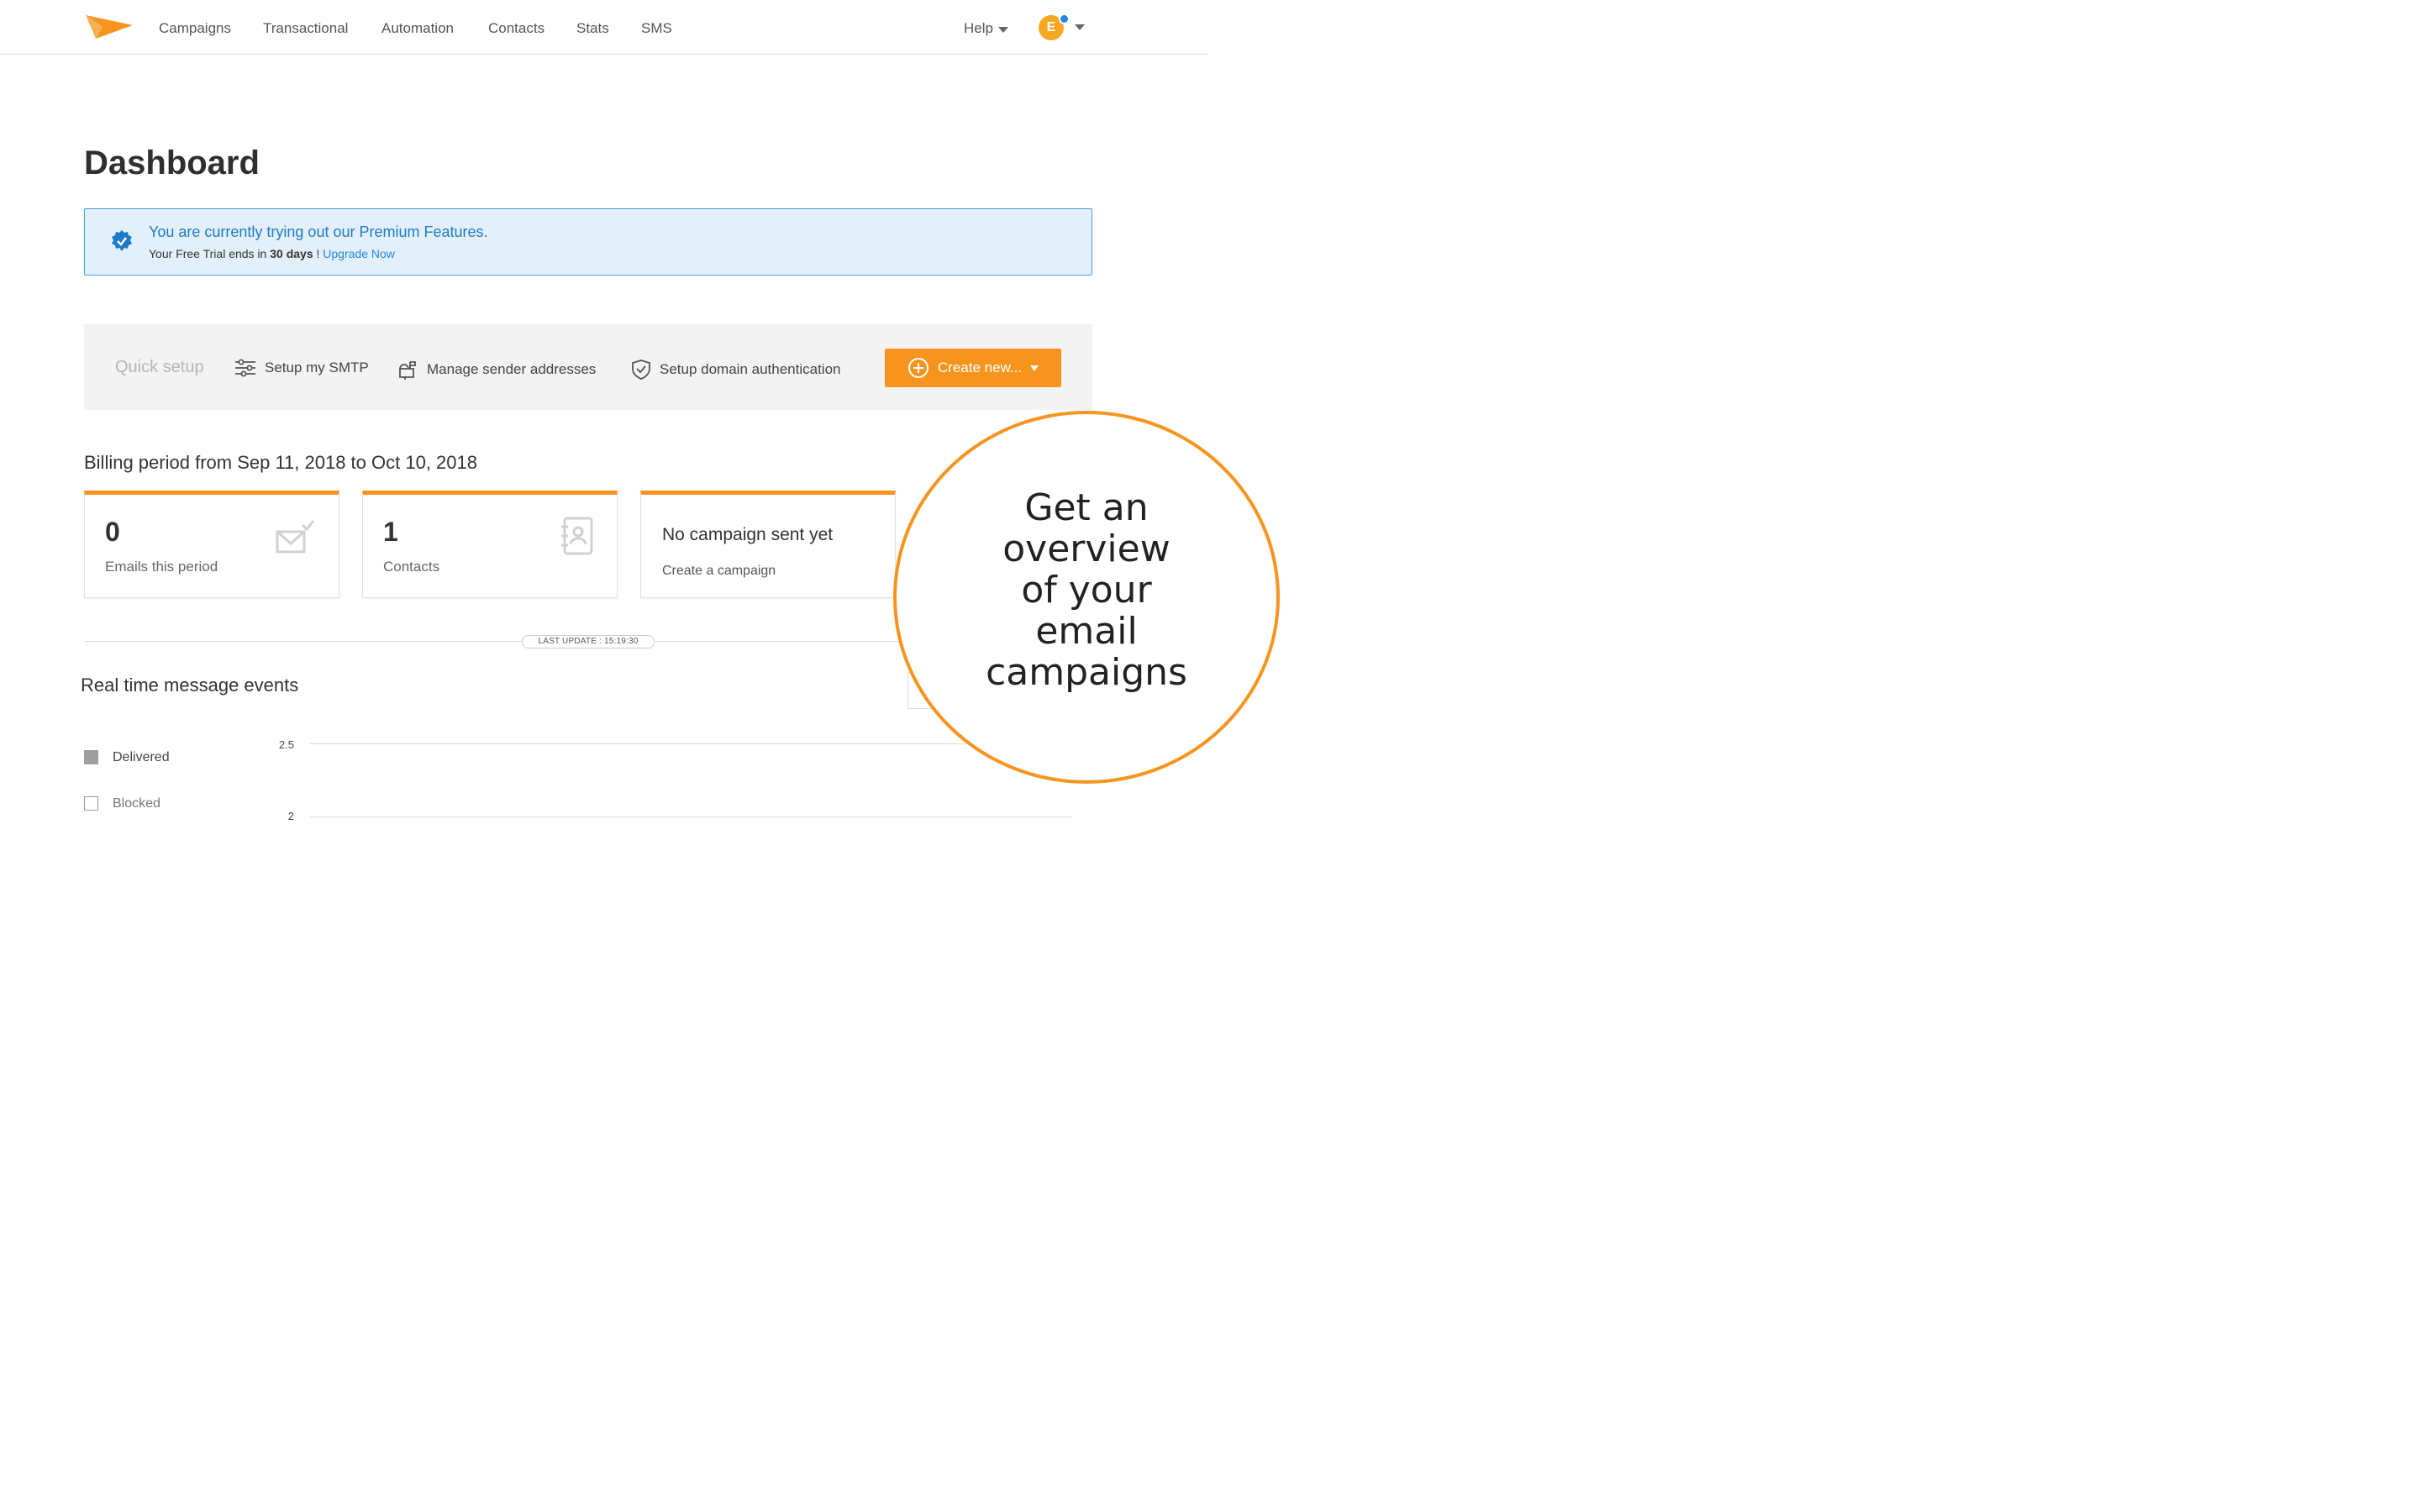 The height and width of the screenshot is (1512, 2420). I want to click on create-campaign-link: Create a campaign, so click(719, 571).